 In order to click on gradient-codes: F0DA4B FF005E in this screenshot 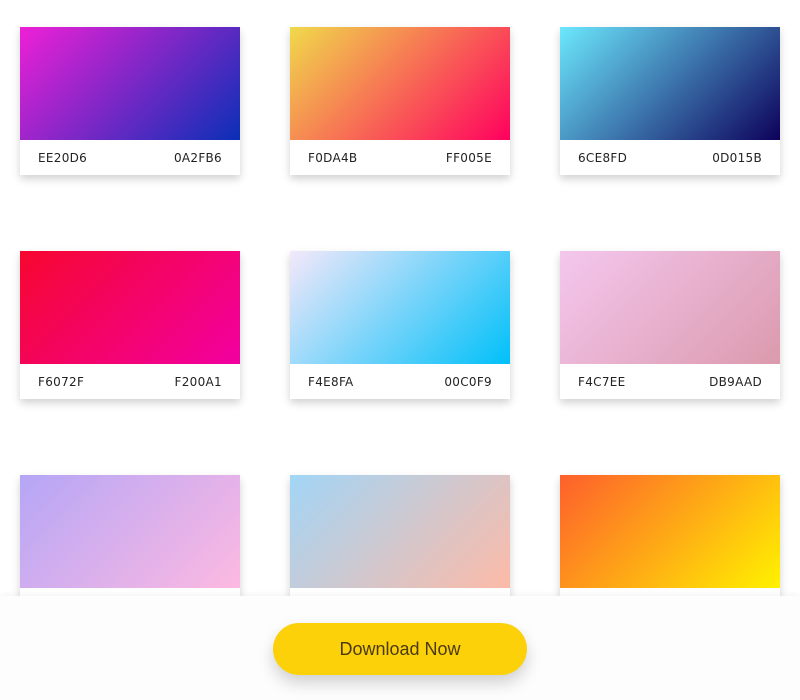, I will do `click(400, 157)`.